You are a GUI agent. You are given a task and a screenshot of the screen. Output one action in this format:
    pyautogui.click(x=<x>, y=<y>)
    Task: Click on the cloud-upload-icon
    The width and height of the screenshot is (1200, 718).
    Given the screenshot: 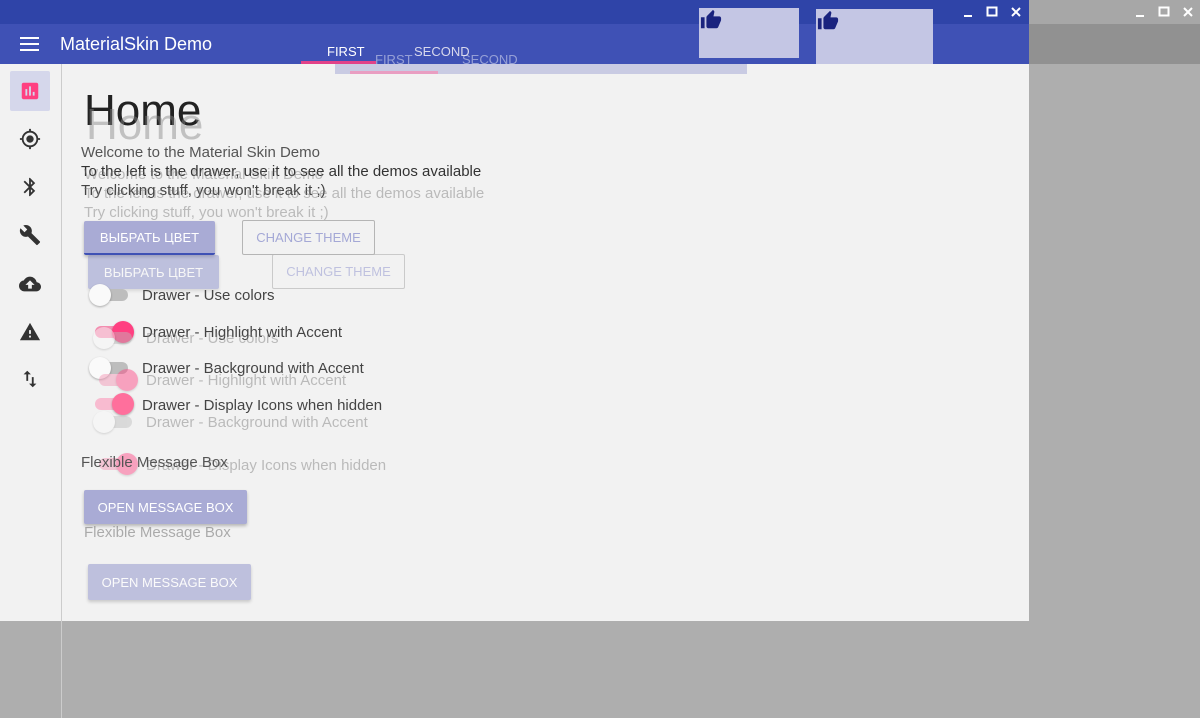 What is the action you would take?
    pyautogui.click(x=30, y=284)
    